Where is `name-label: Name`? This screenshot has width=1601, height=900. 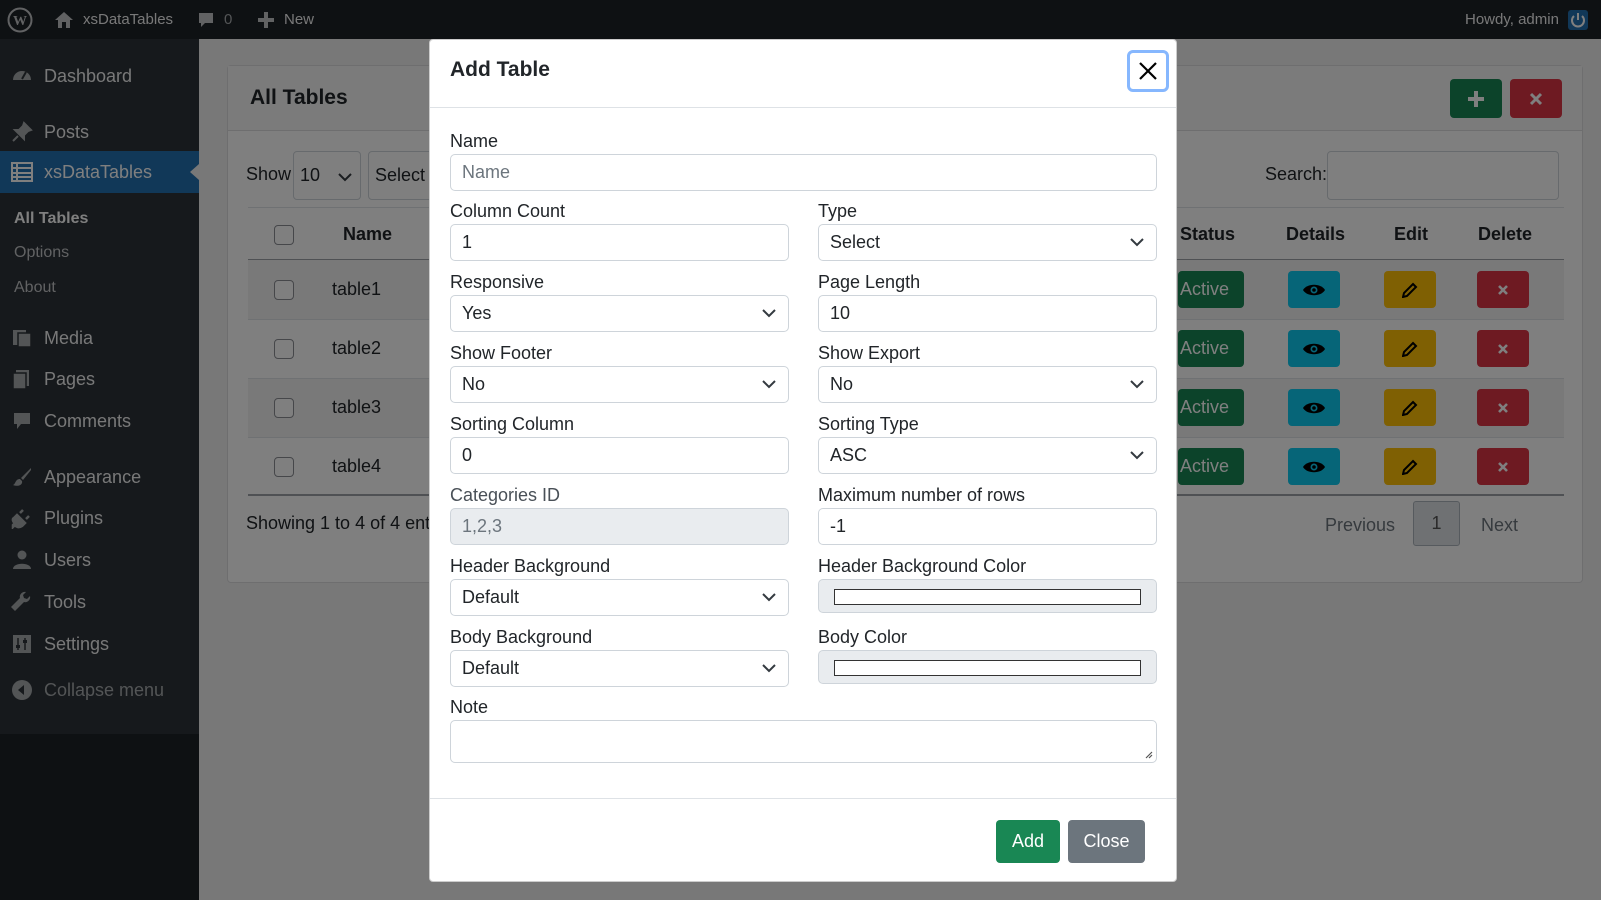 name-label: Name is located at coordinates (474, 141).